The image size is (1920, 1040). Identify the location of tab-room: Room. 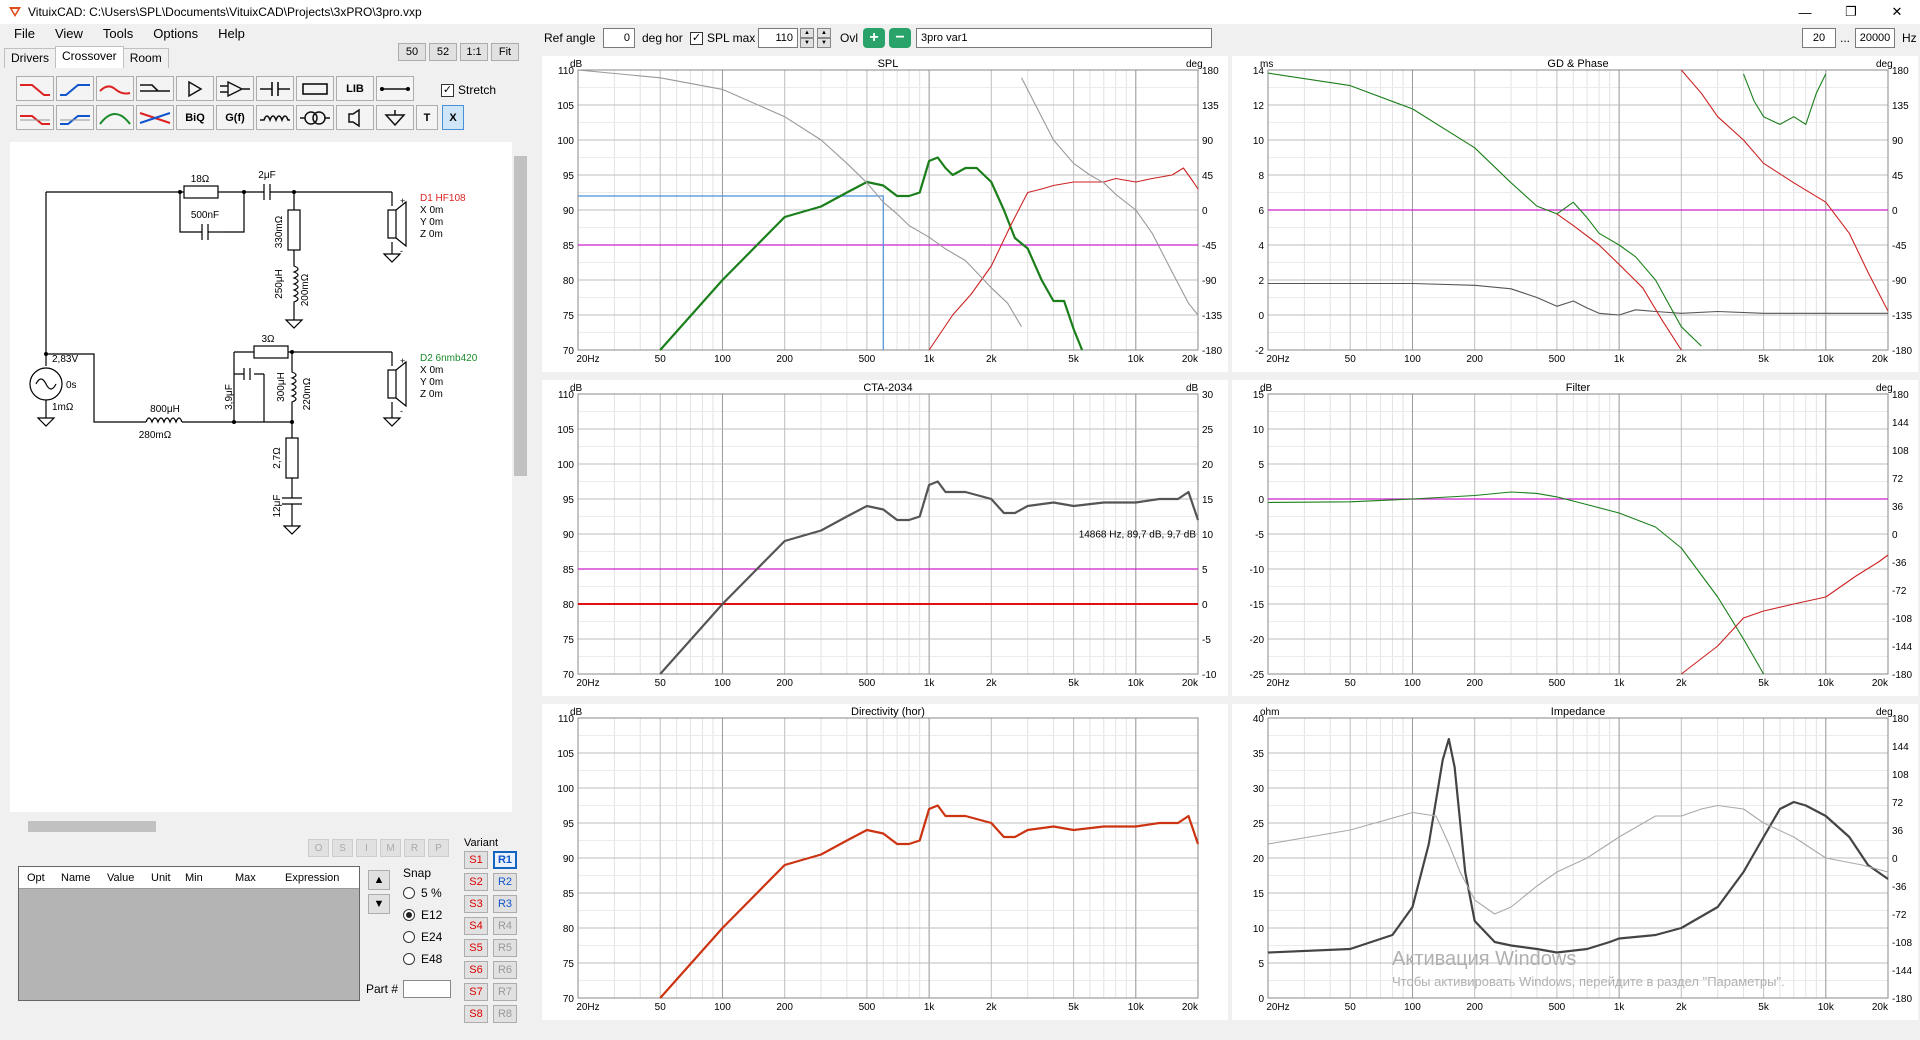
(145, 58).